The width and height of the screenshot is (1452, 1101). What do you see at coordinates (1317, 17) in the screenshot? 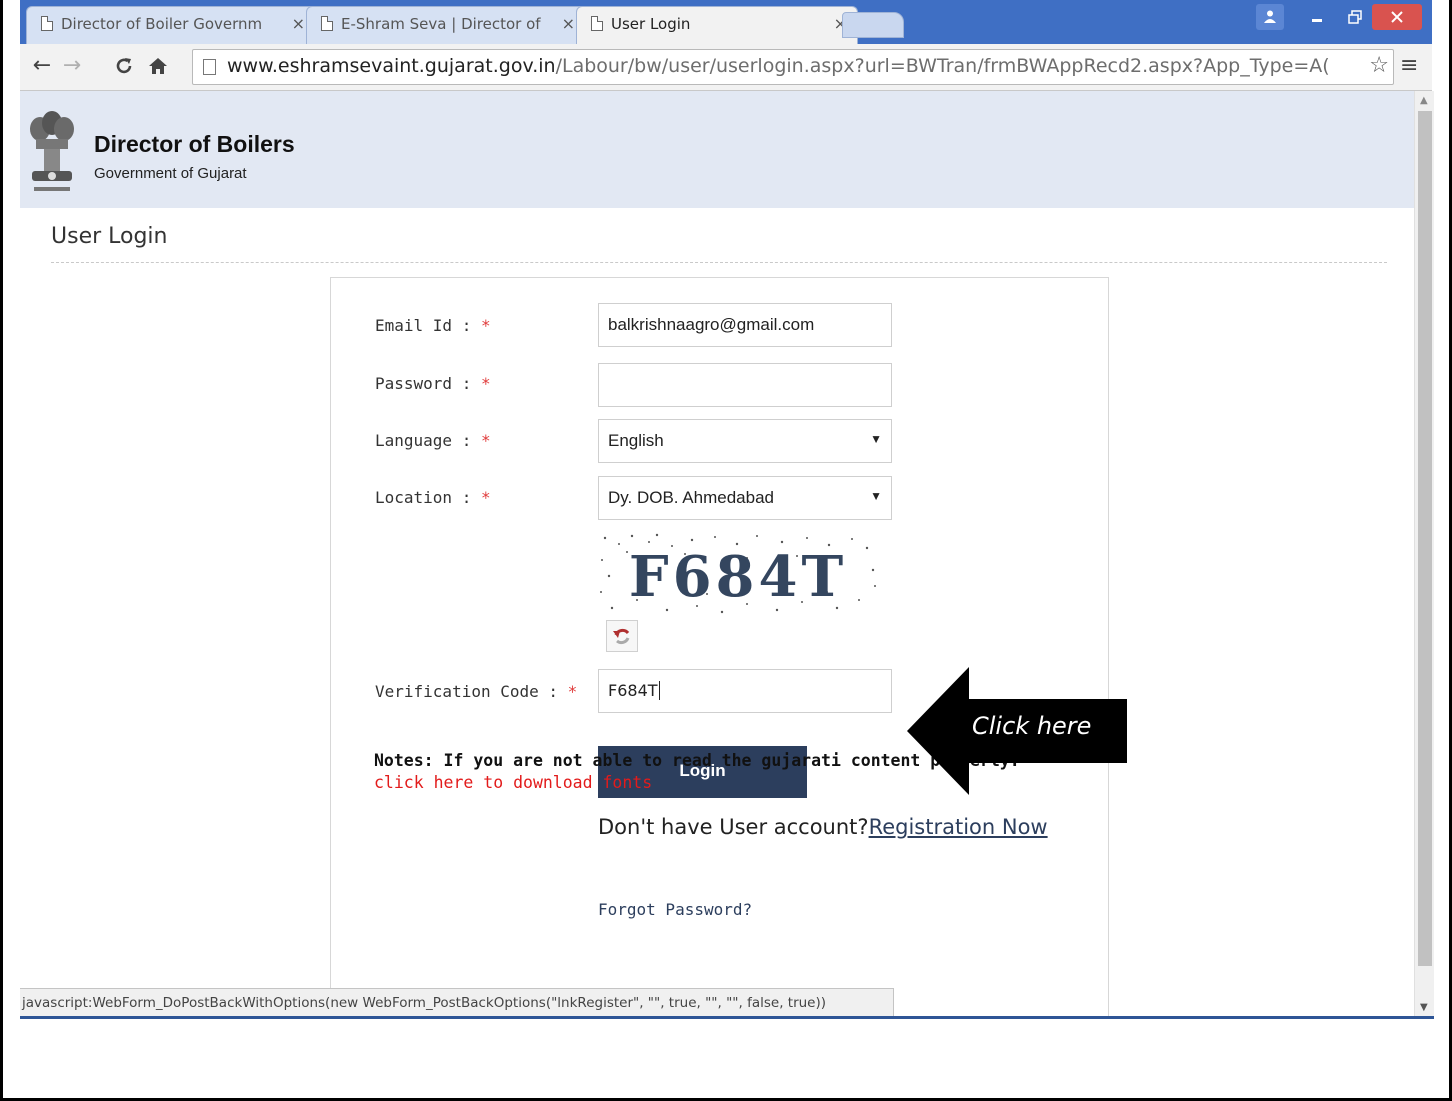
I see `minimize-icon` at bounding box center [1317, 17].